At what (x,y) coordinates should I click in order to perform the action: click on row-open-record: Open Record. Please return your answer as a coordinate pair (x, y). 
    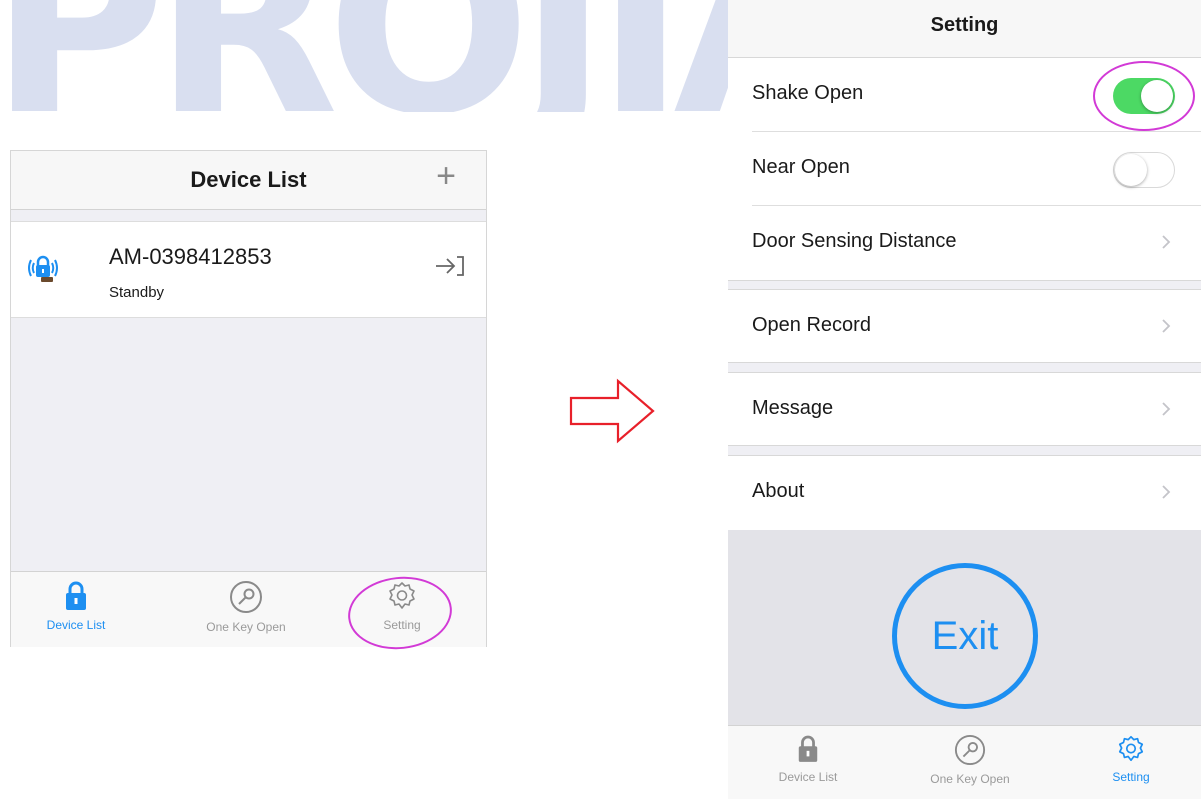
    Looking at the image, I should click on (964, 326).